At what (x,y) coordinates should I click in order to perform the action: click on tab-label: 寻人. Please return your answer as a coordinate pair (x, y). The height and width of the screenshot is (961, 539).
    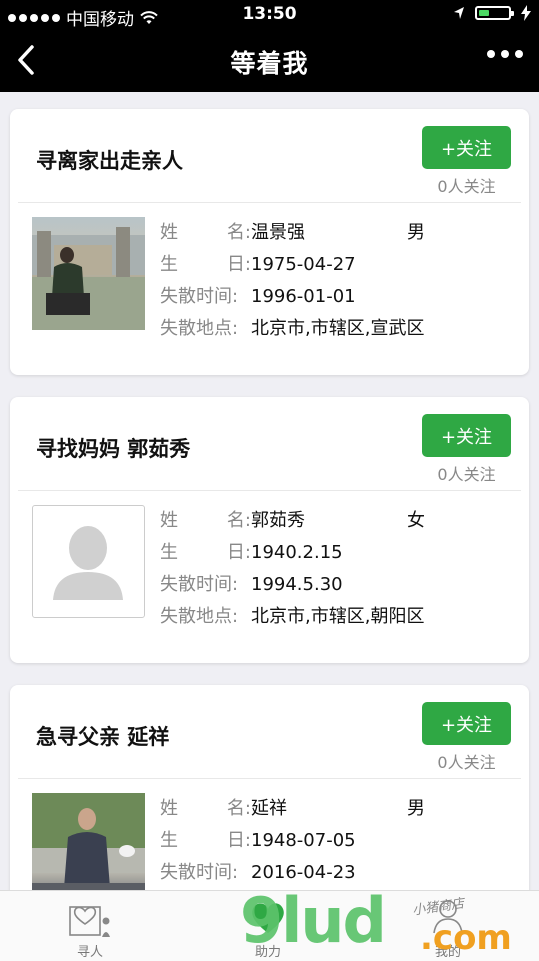
    Looking at the image, I should click on (89, 952).